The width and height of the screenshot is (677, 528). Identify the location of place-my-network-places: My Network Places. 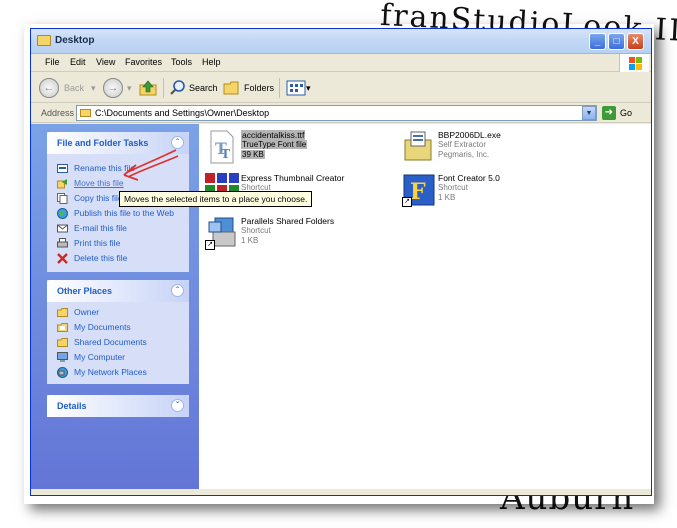
(122, 373).